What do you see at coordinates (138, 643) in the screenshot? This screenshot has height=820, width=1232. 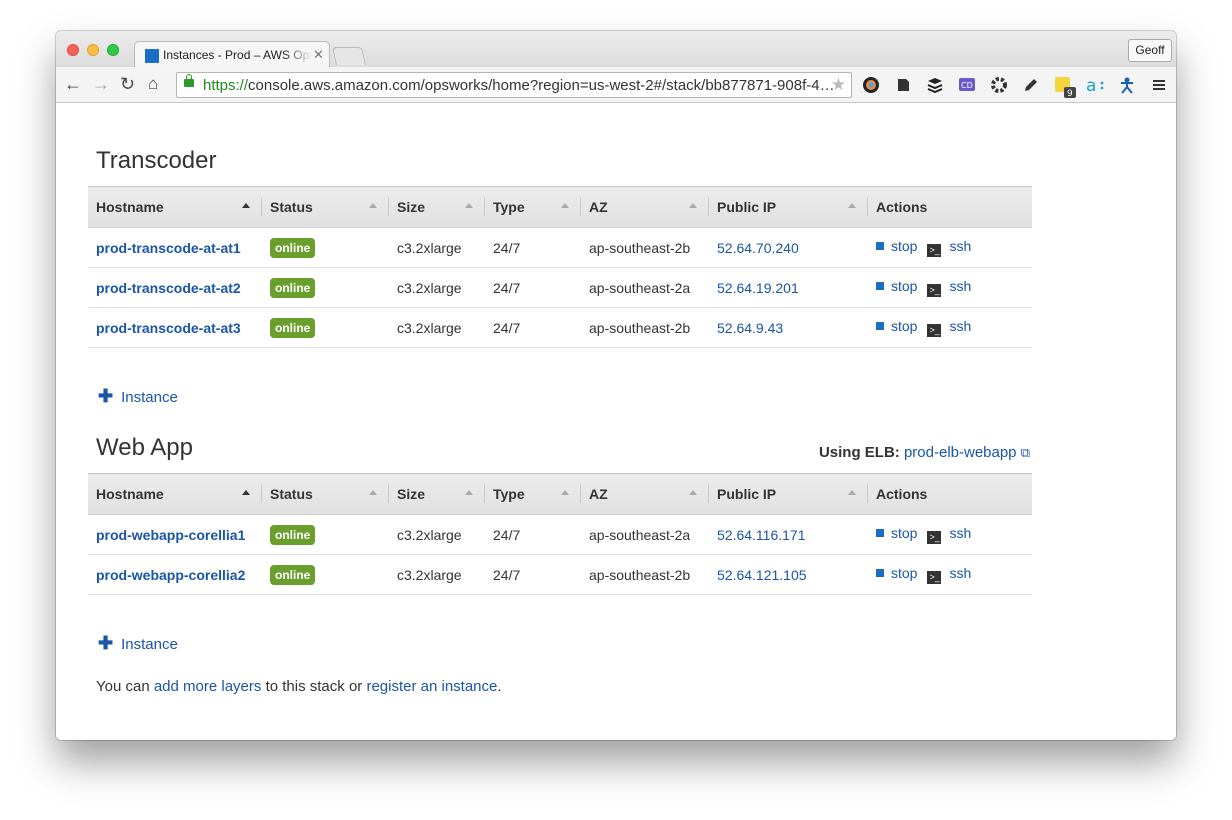 I see `add-instance-button-webapp: ✚ Instance` at bounding box center [138, 643].